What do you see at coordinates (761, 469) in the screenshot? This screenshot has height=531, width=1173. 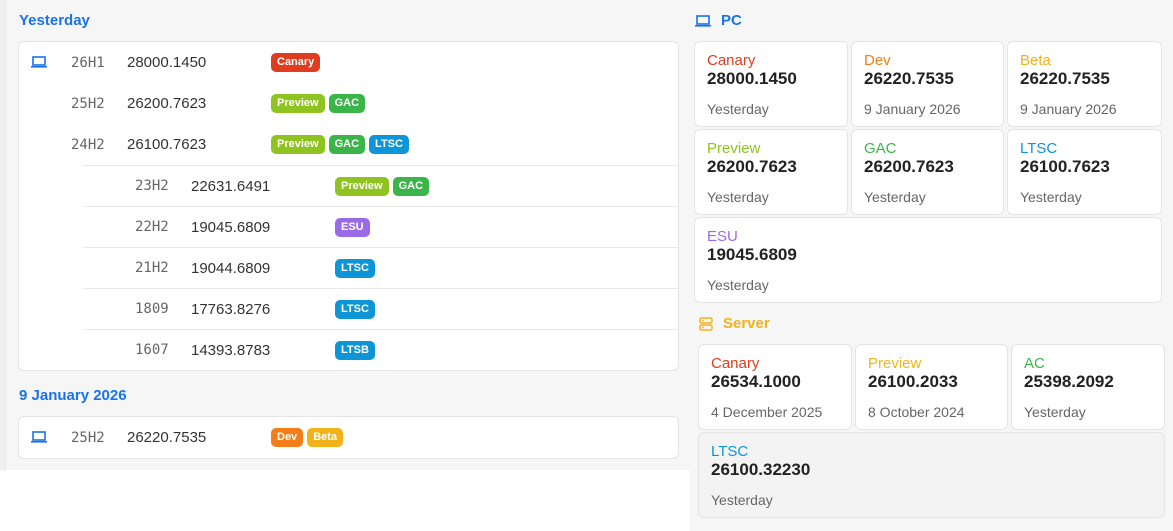 I see `build-number: 26100.32230` at bounding box center [761, 469].